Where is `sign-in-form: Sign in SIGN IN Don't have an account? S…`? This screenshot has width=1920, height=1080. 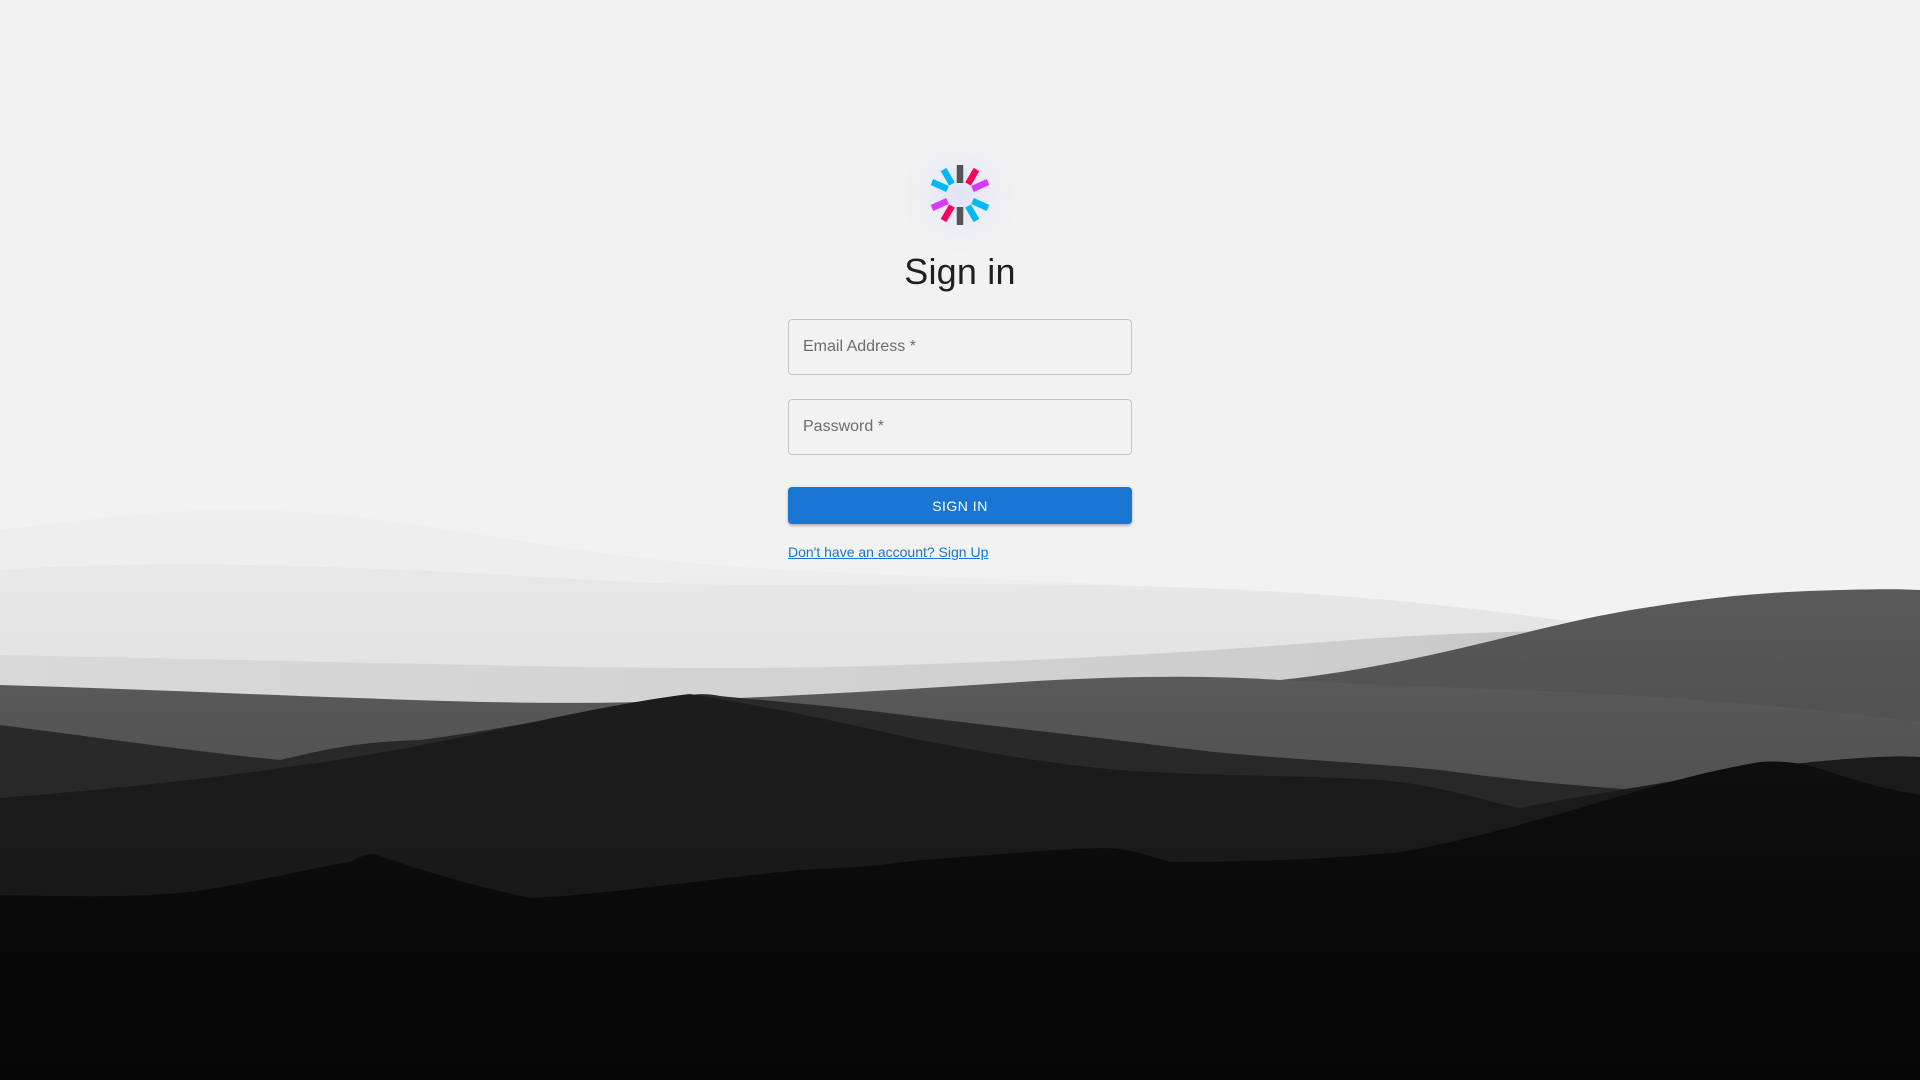
sign-in-form: Sign in SIGN IN Don't have an account? S… is located at coordinates (960, 347).